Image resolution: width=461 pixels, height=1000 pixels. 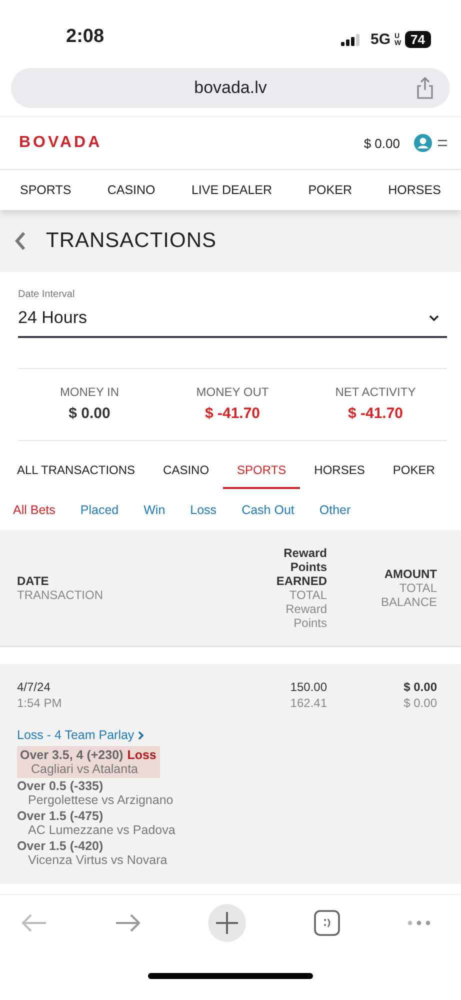 What do you see at coordinates (231, 190) in the screenshot?
I see `nav-link: LIVE DEALER` at bounding box center [231, 190].